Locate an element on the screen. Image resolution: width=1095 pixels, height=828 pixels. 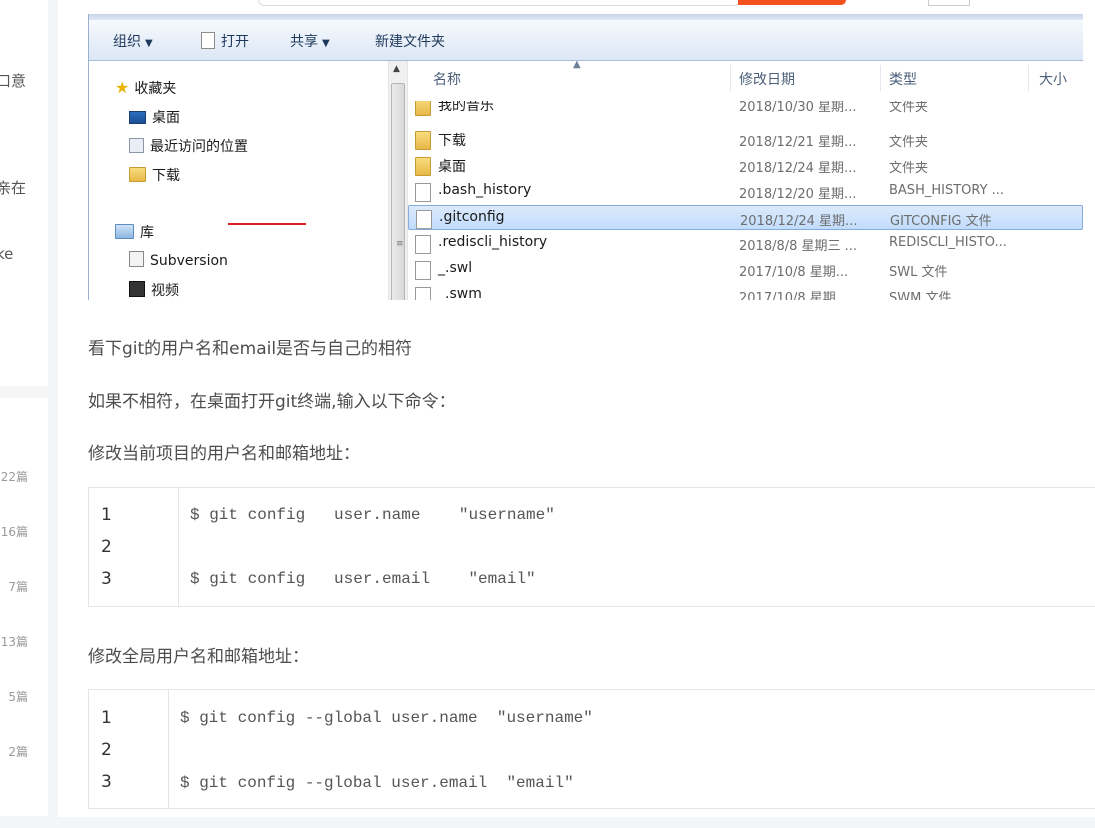
music-folder-icon is located at coordinates (423, 108).